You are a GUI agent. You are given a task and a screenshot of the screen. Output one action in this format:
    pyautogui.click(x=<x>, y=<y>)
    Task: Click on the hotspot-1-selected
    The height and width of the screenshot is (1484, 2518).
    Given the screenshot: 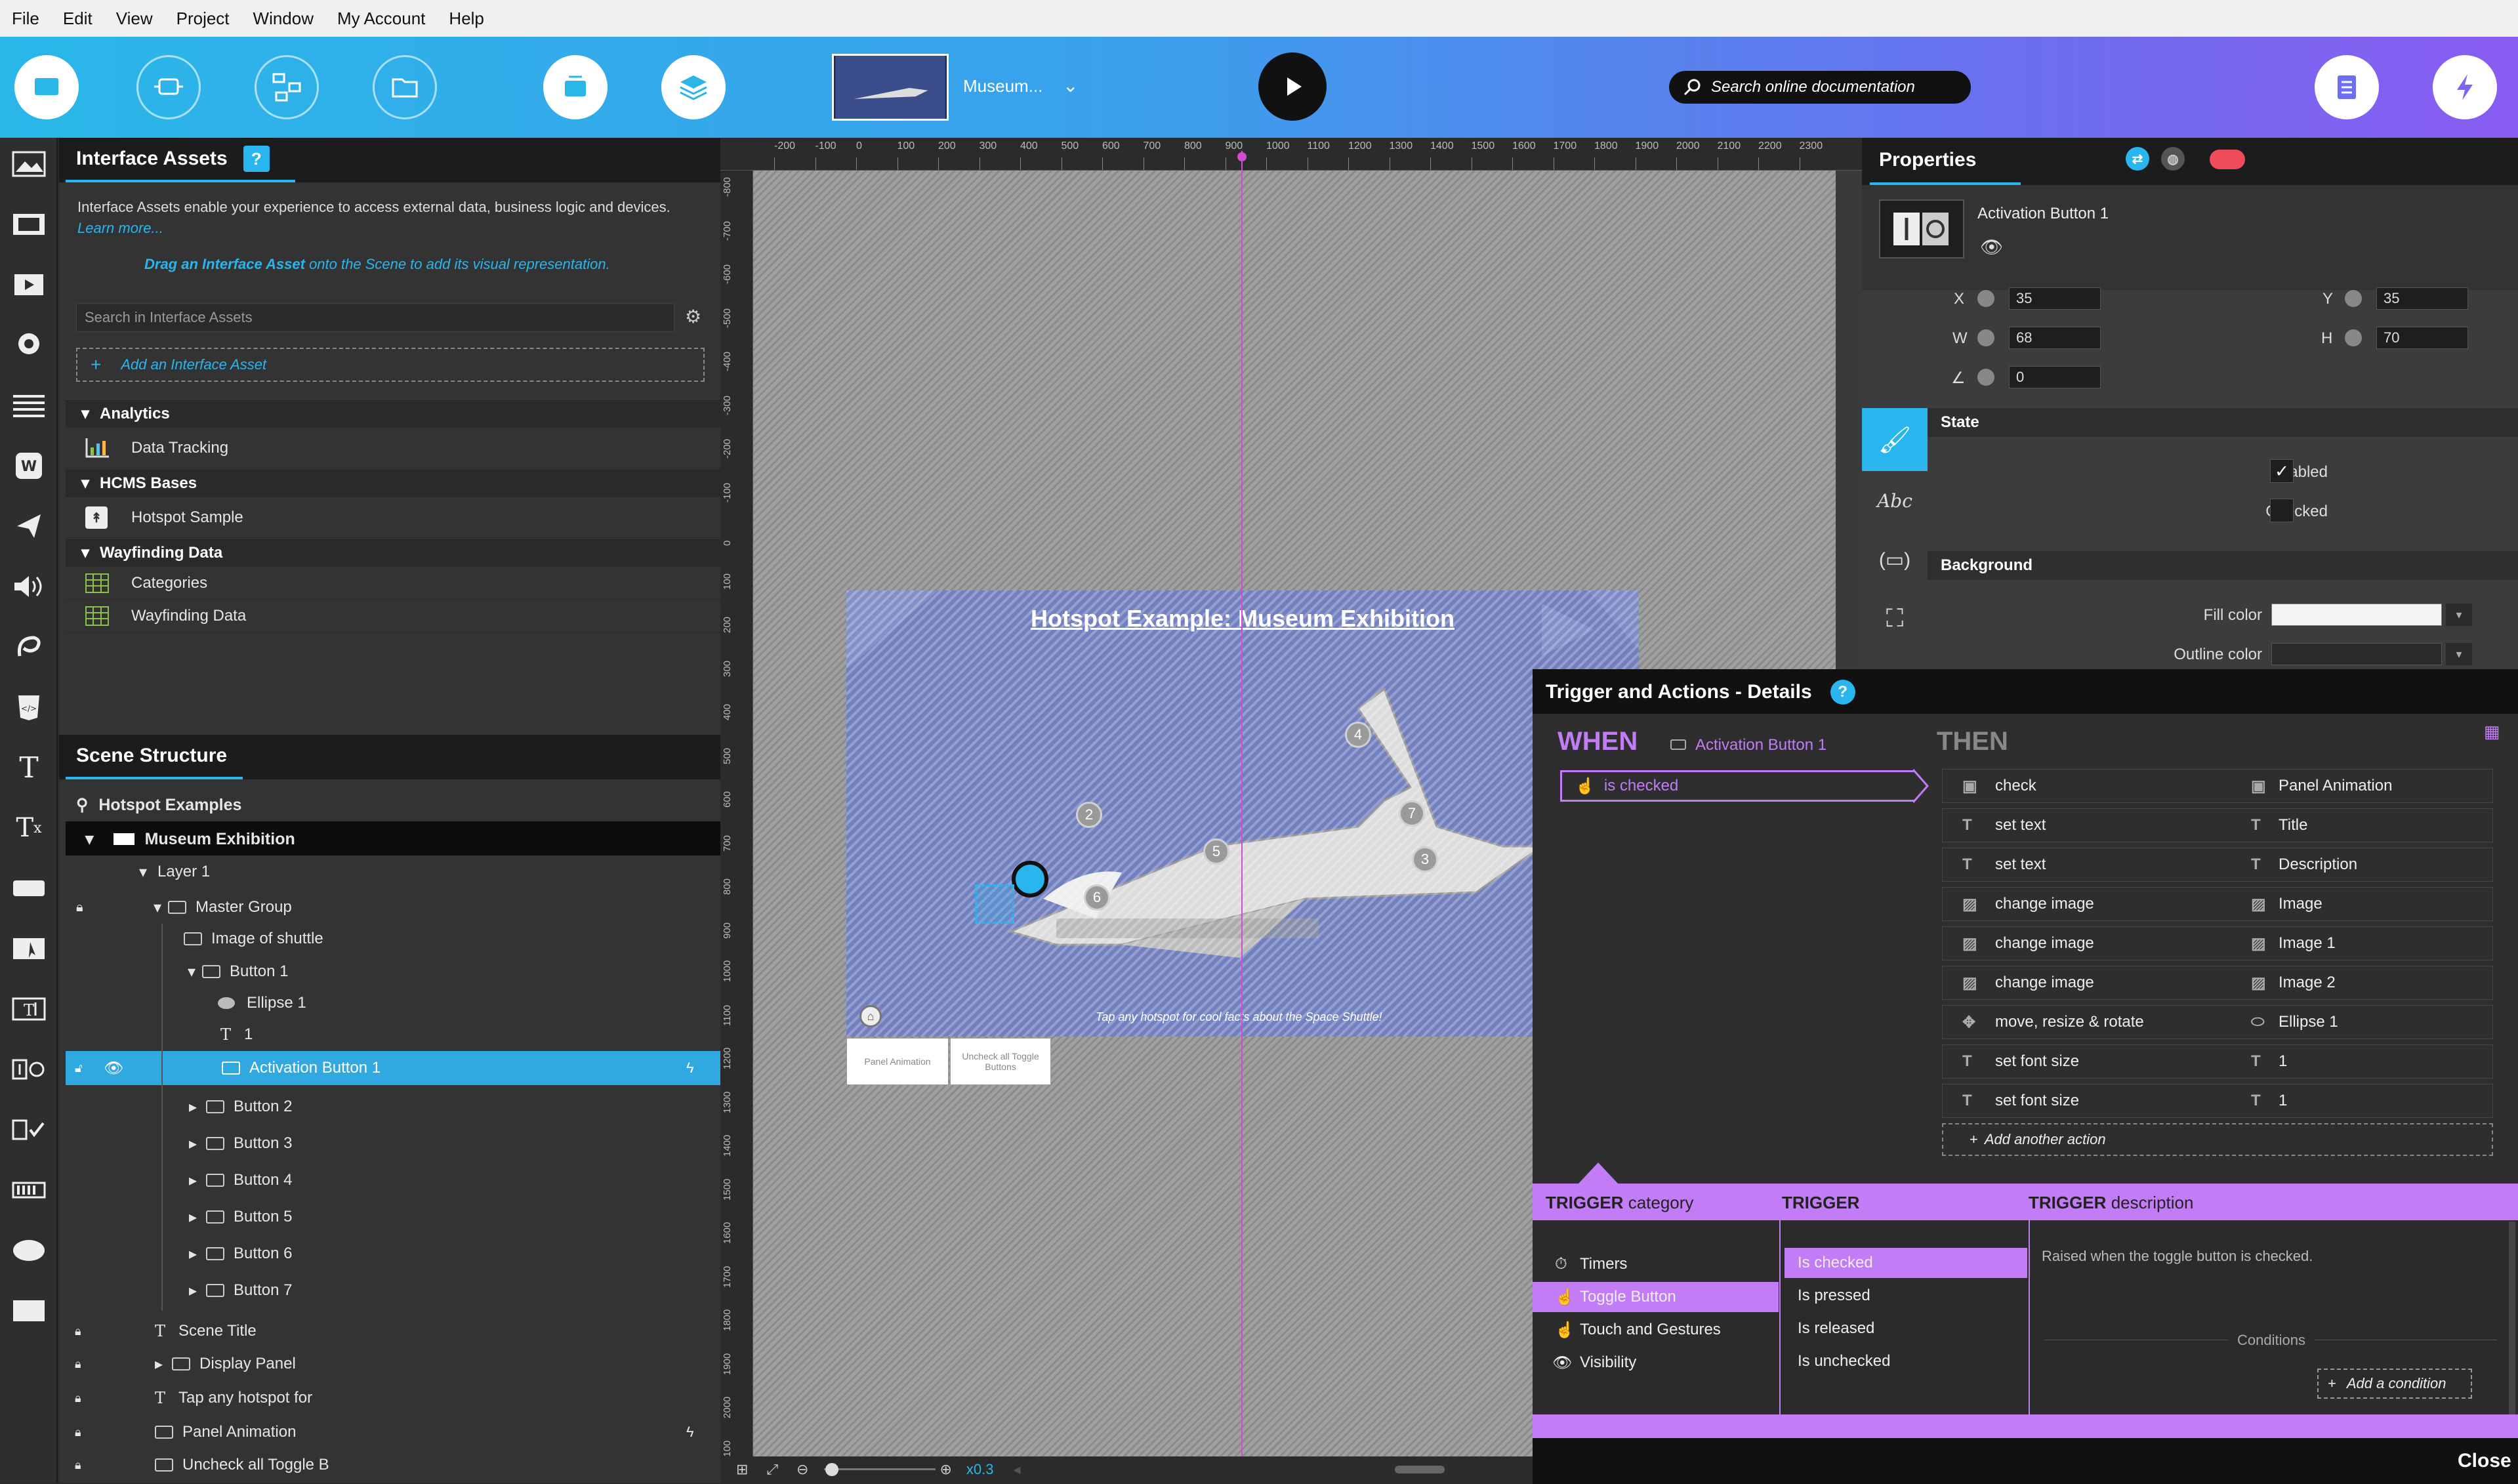 What is the action you would take?
    pyautogui.click(x=1030, y=879)
    